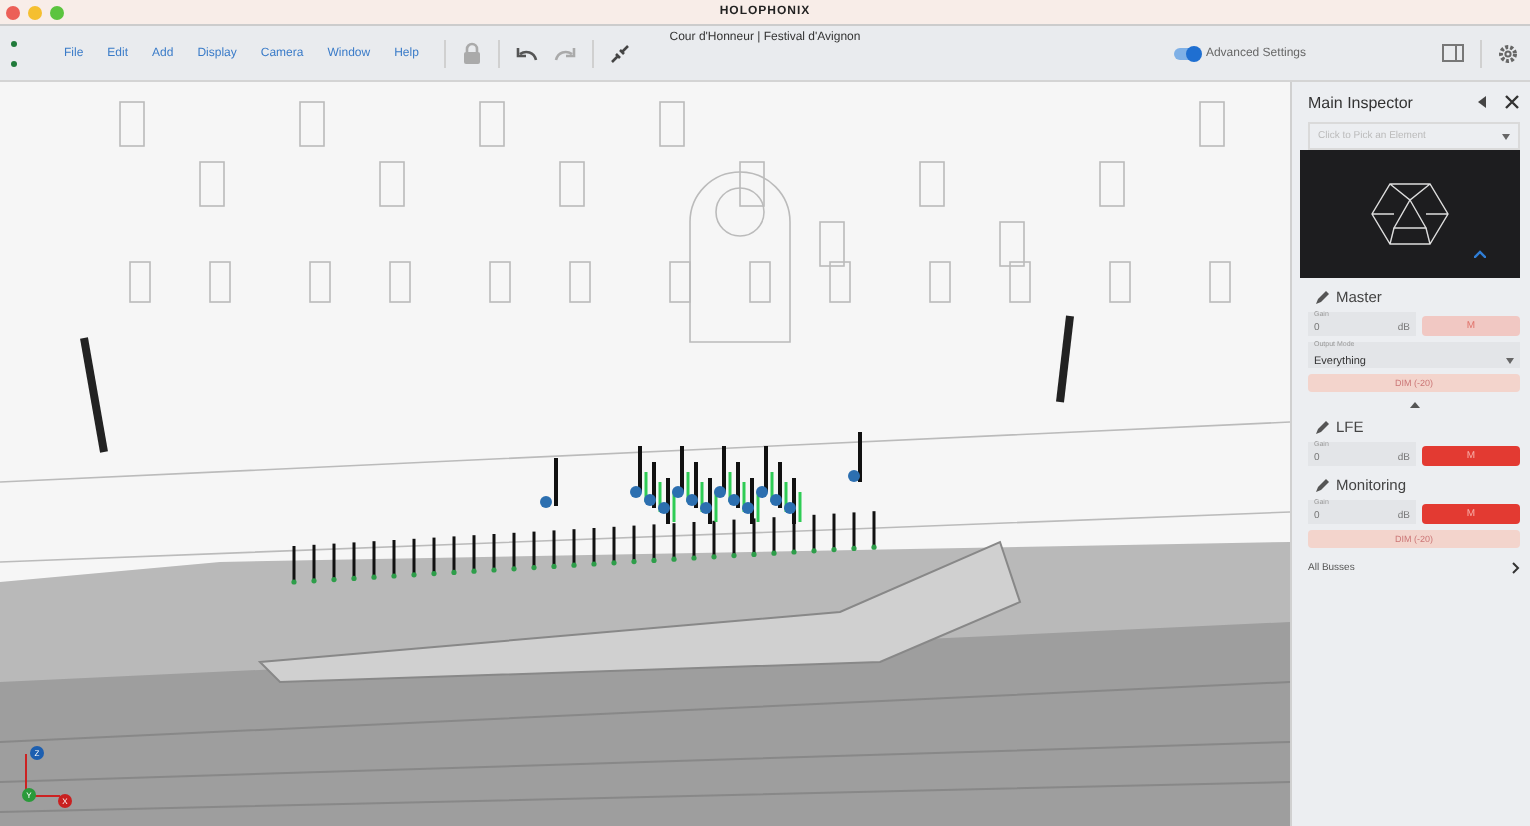 This screenshot has width=1530, height=826. What do you see at coordinates (13, 12) in the screenshot?
I see `close-window-button` at bounding box center [13, 12].